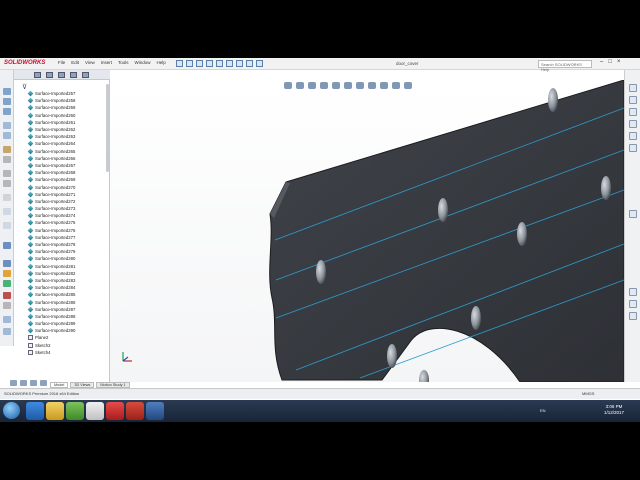 This screenshot has height=480, width=640. I want to click on undo-icon, so click(219, 63).